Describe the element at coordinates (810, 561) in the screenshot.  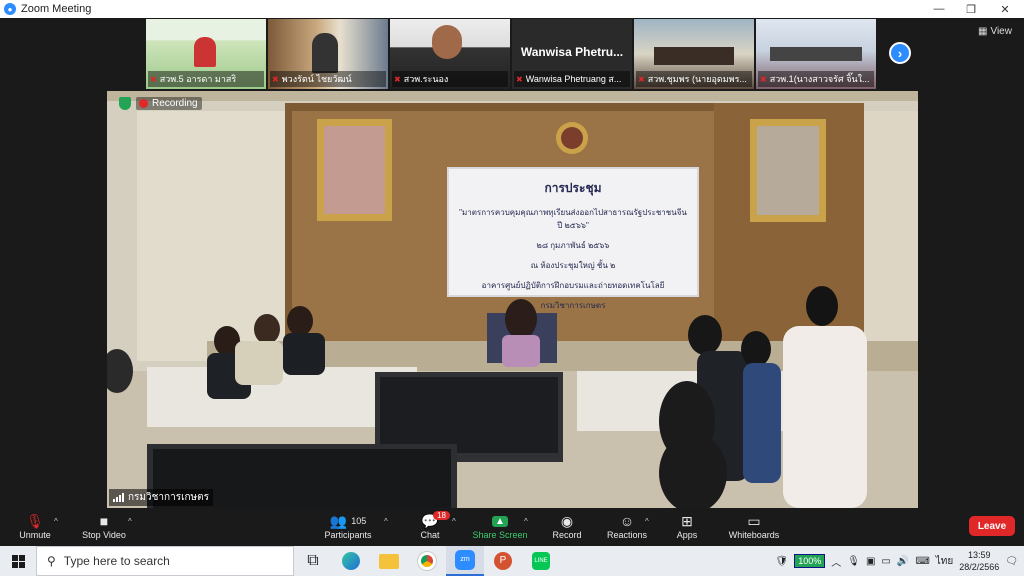
I see `battery-percent-badge: 100%` at that location.